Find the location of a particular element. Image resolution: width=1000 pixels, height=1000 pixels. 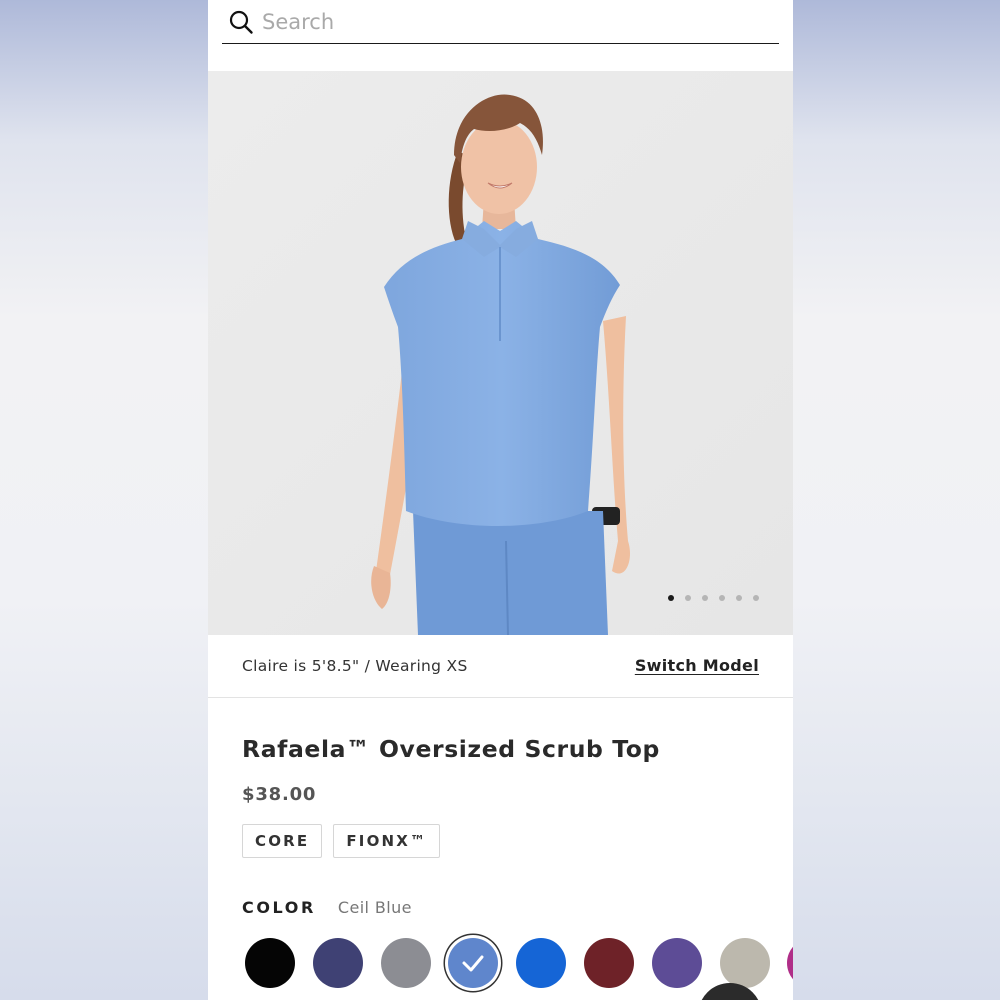

search-icon is located at coordinates (241, 22).